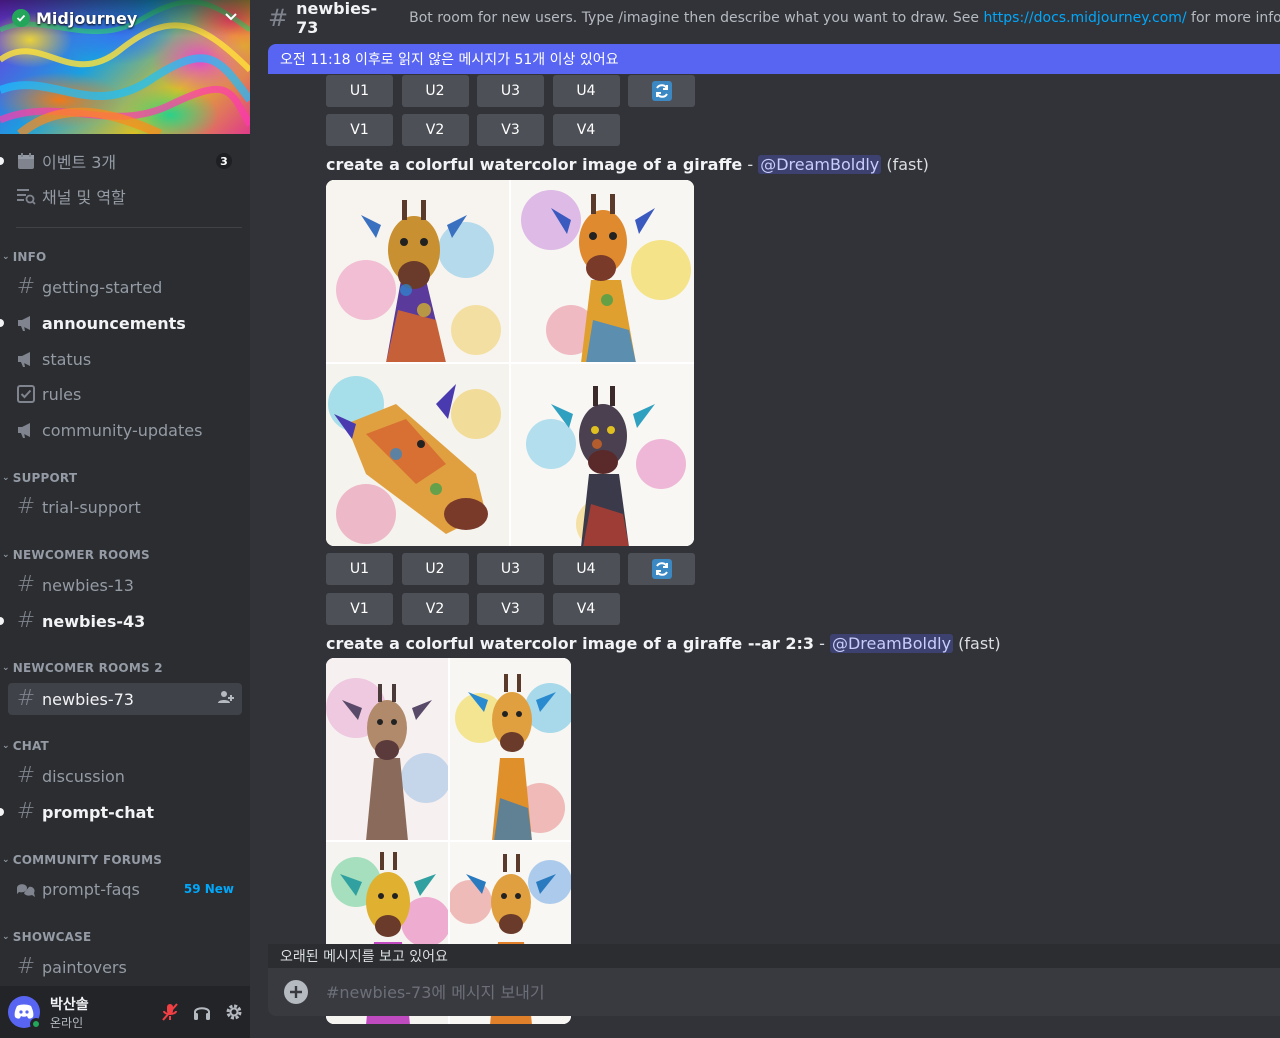 The height and width of the screenshot is (1038, 1280). Describe the element at coordinates (125, 1012) in the screenshot. I see `user-panel: 박산솔 온라인` at that location.